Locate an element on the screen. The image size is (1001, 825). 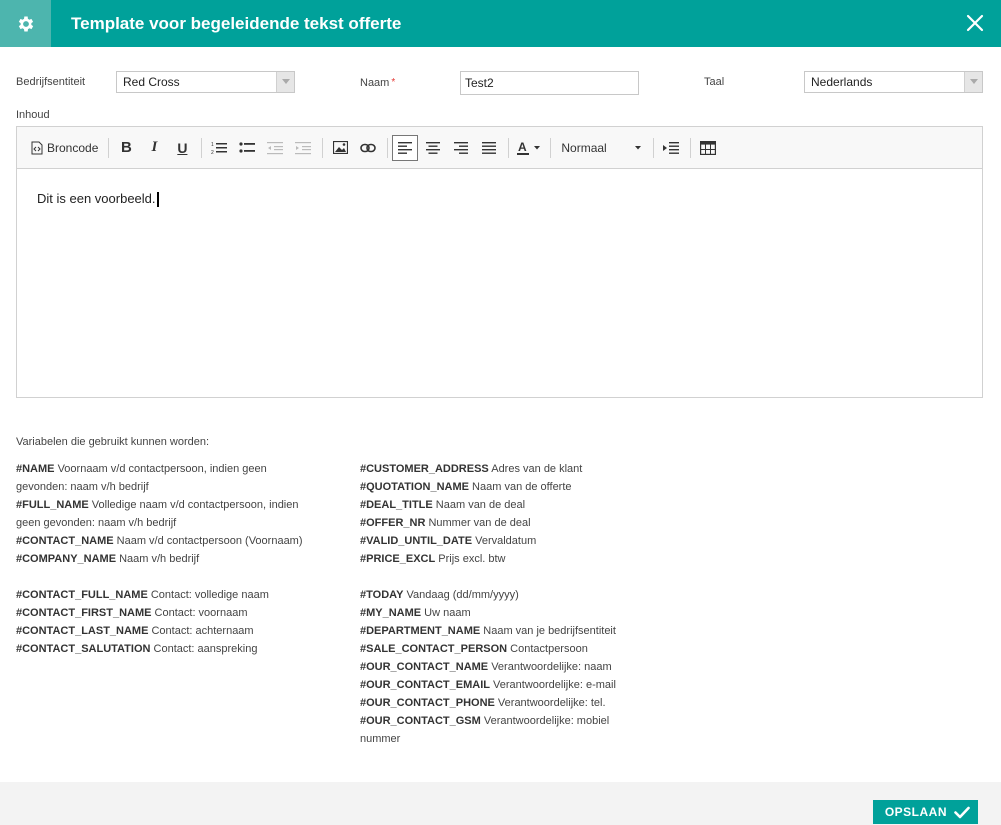
modal-title: Template voor begeleidende tekst offerte is located at coordinates (236, 23).